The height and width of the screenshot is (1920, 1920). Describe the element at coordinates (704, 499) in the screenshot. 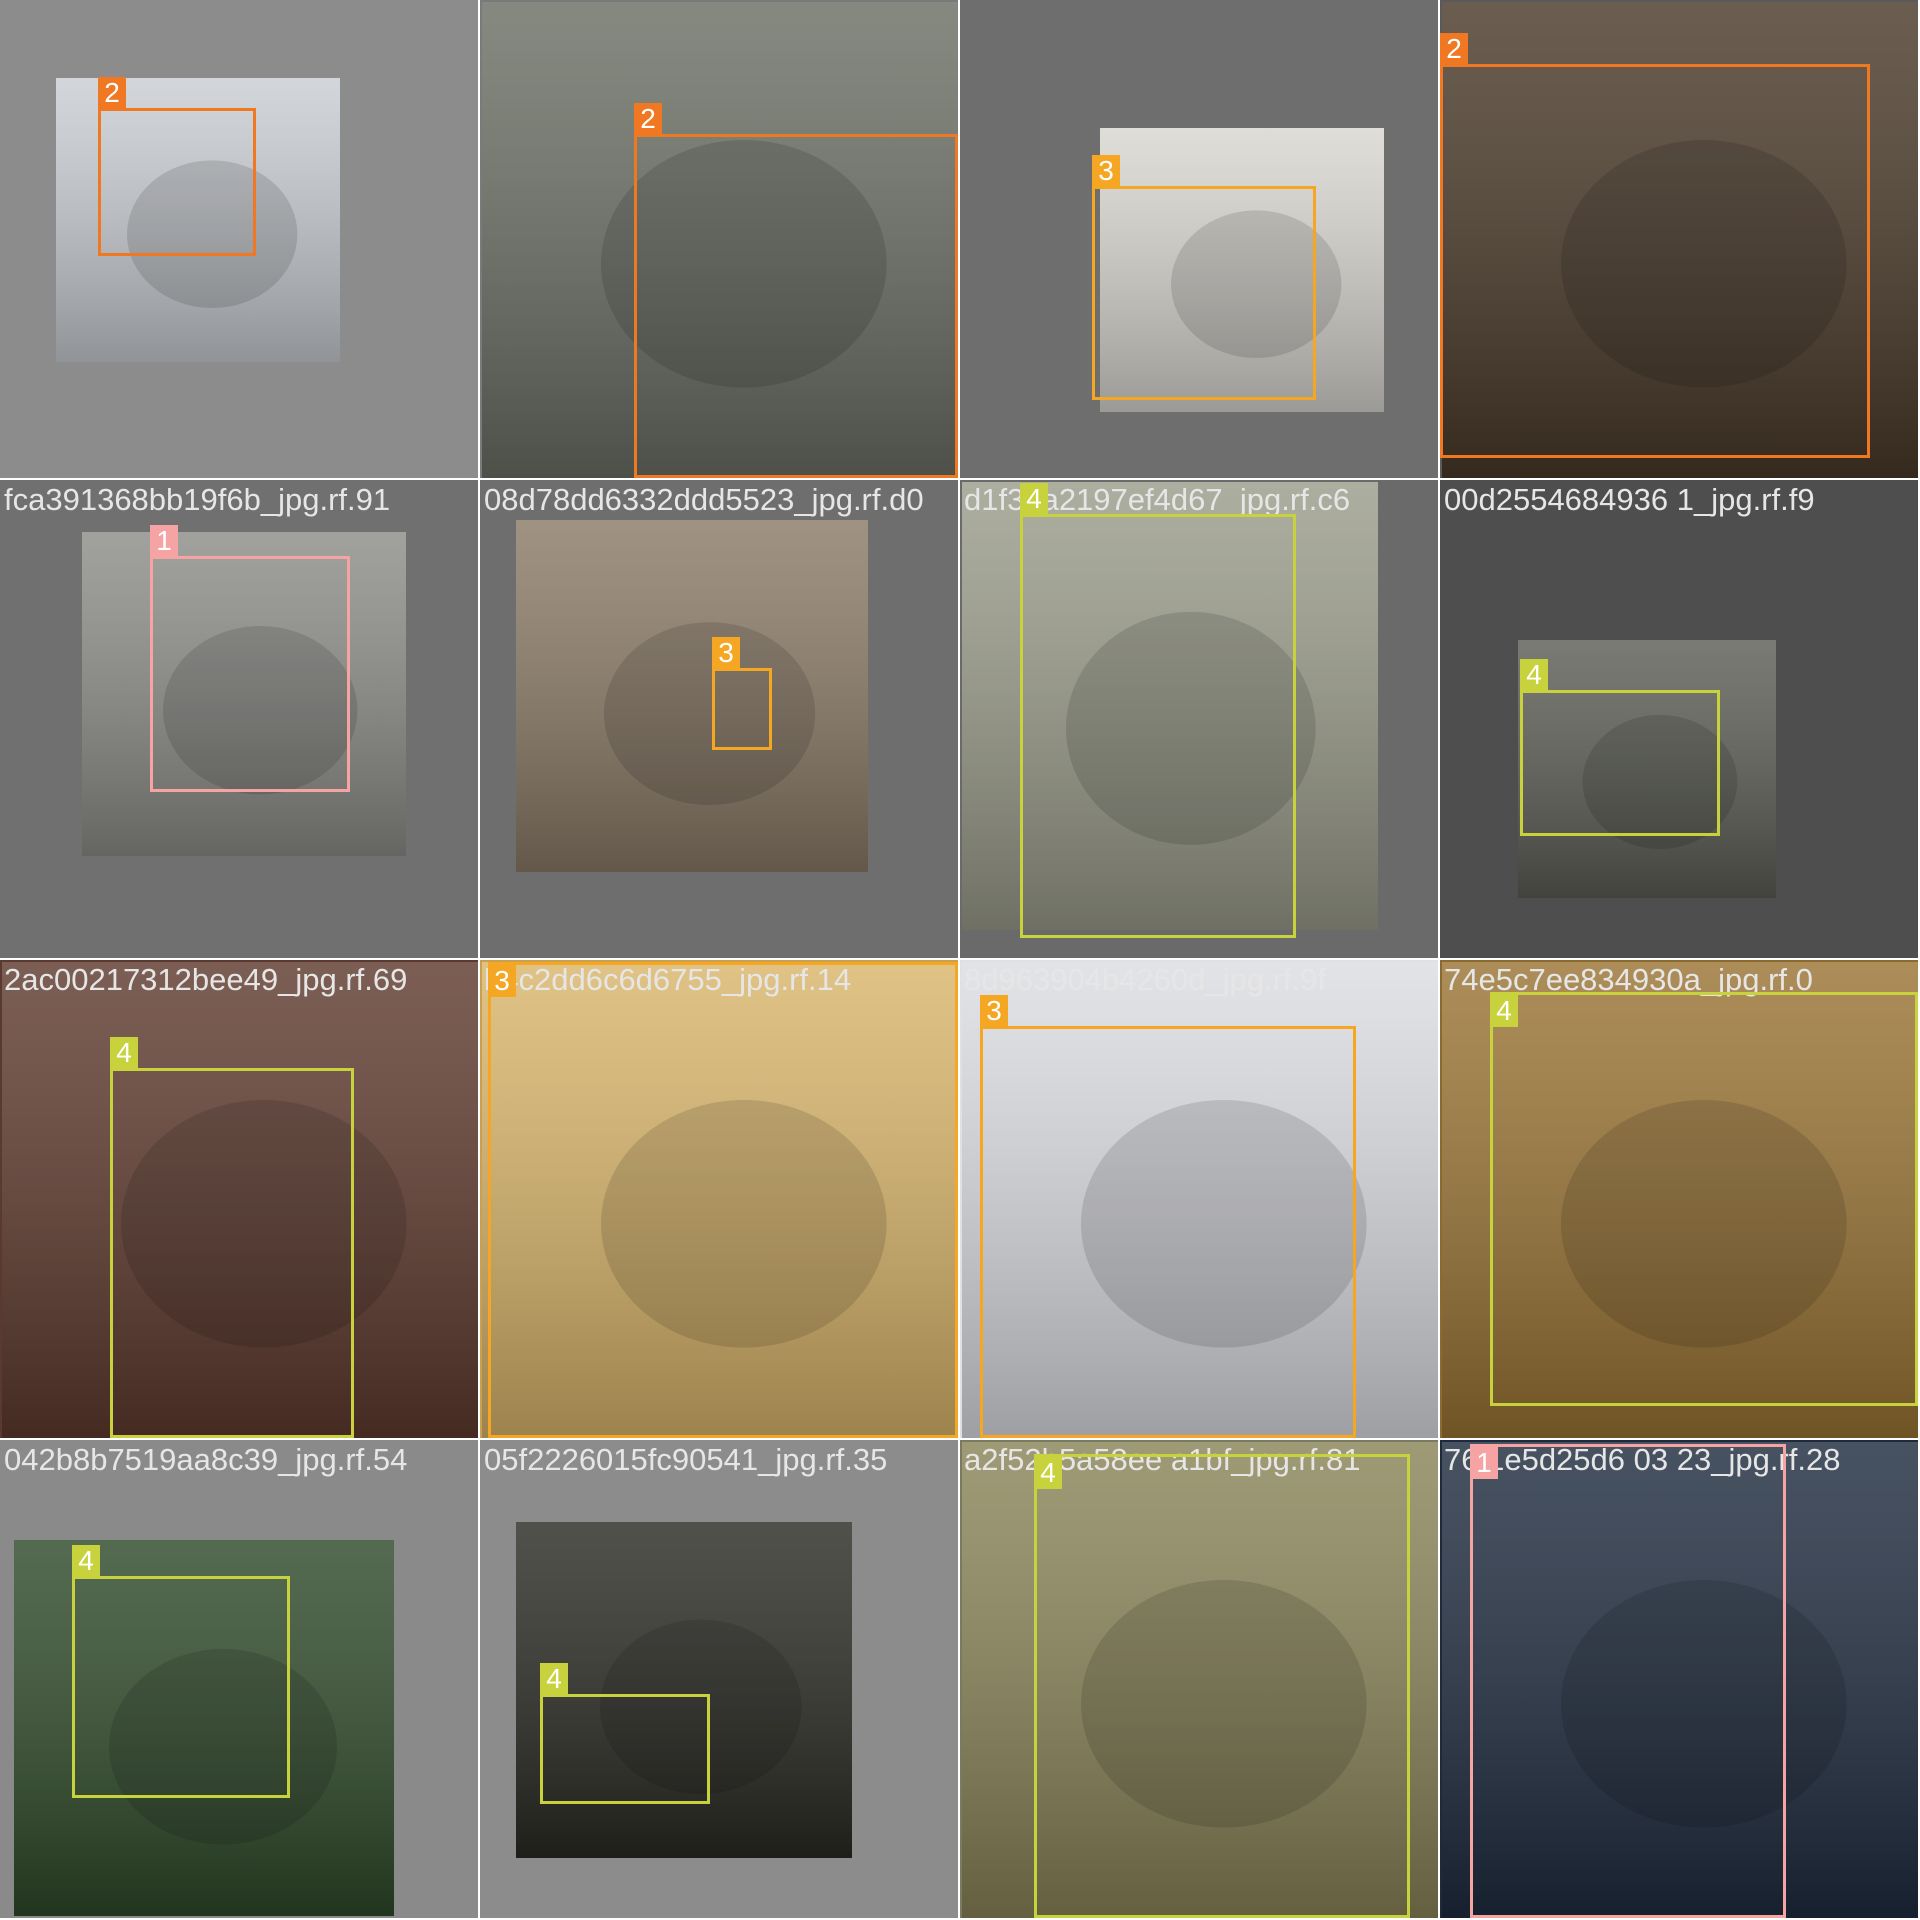

I see `image-filename-label: 08d78dd6332ddd5523_jpg.rf.d0` at that location.